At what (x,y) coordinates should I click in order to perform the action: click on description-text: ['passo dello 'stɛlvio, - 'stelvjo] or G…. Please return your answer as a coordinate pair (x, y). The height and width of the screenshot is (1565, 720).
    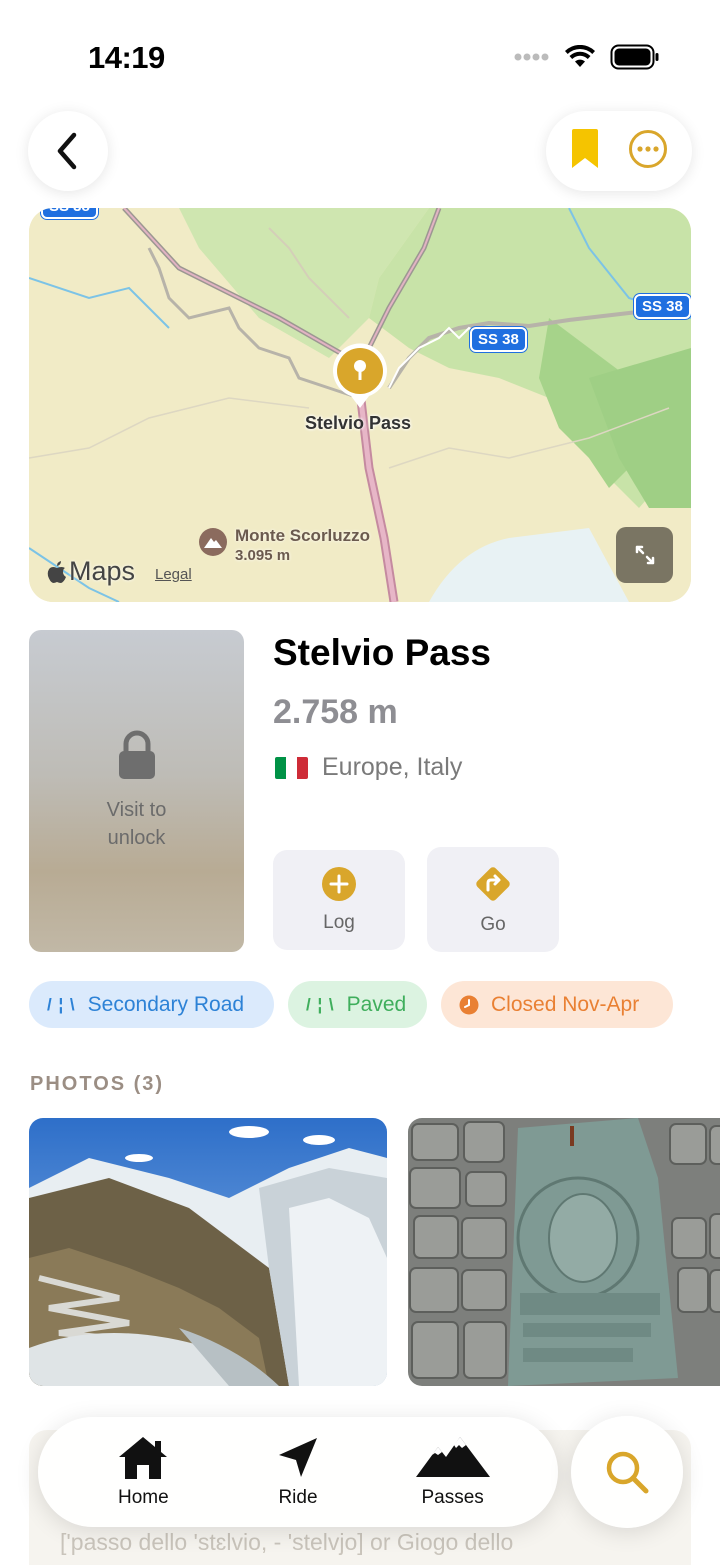
    Looking at the image, I should click on (287, 1542).